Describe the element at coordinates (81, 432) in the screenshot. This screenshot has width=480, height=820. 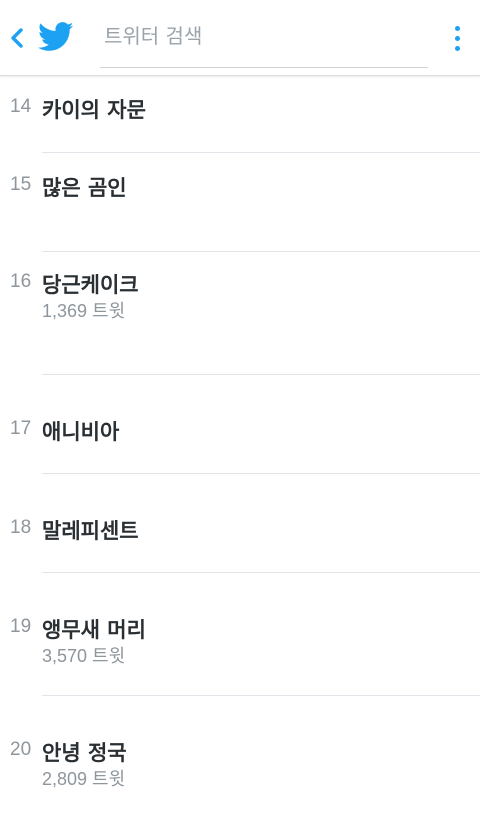
I see `trend-title: 애니비아` at that location.